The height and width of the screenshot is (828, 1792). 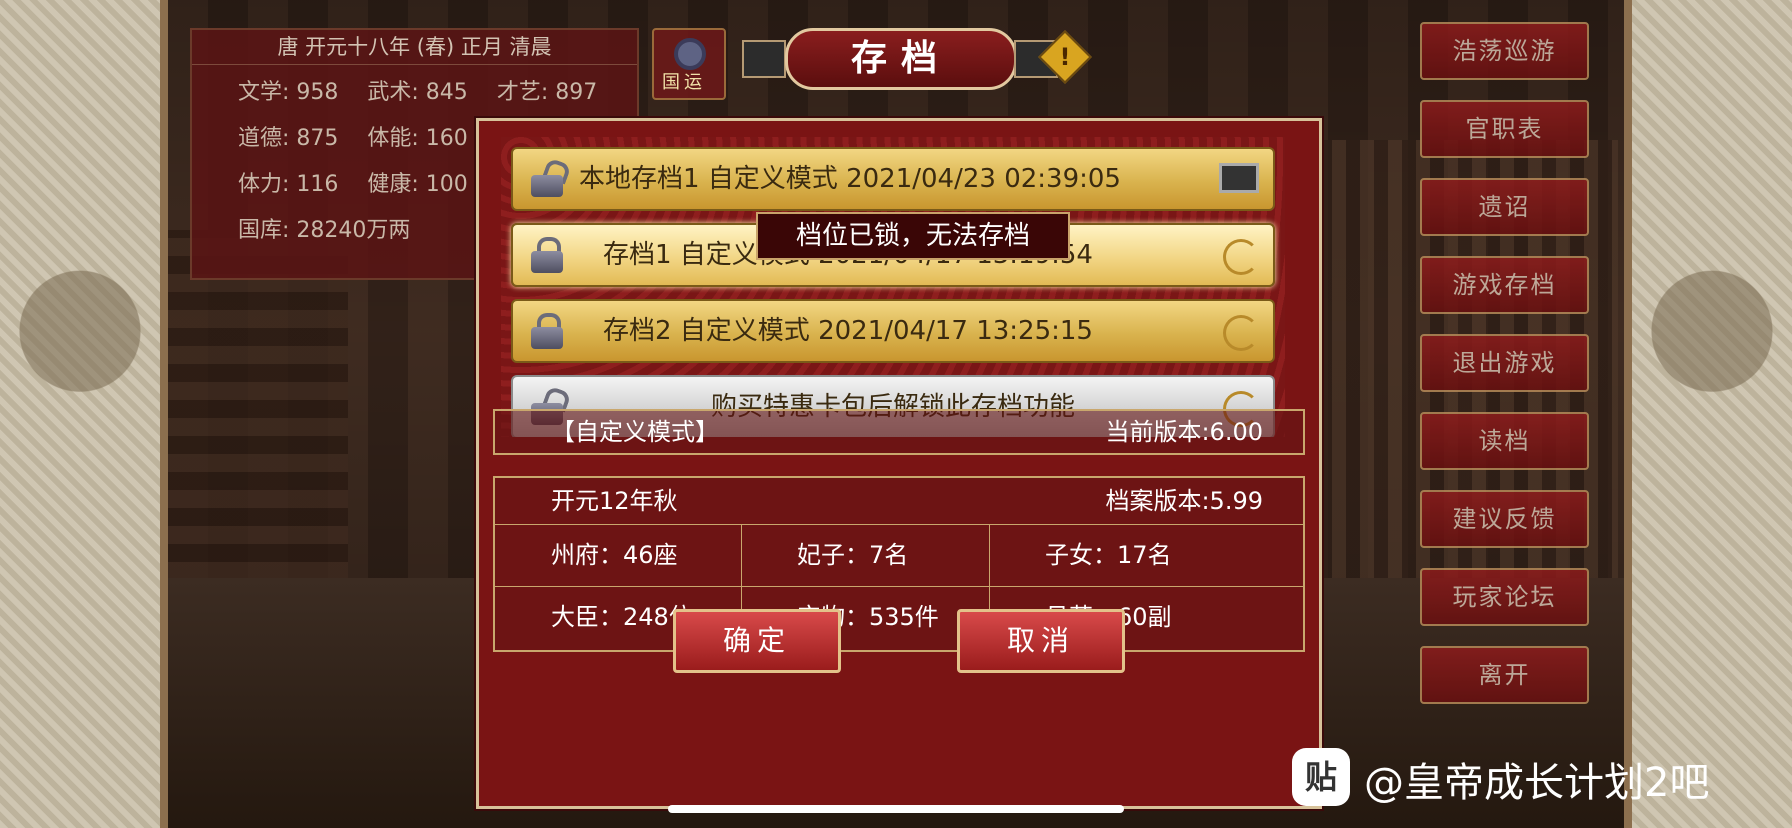 I want to click on current-version: 当前版本:6.00, so click(x=1184, y=432).